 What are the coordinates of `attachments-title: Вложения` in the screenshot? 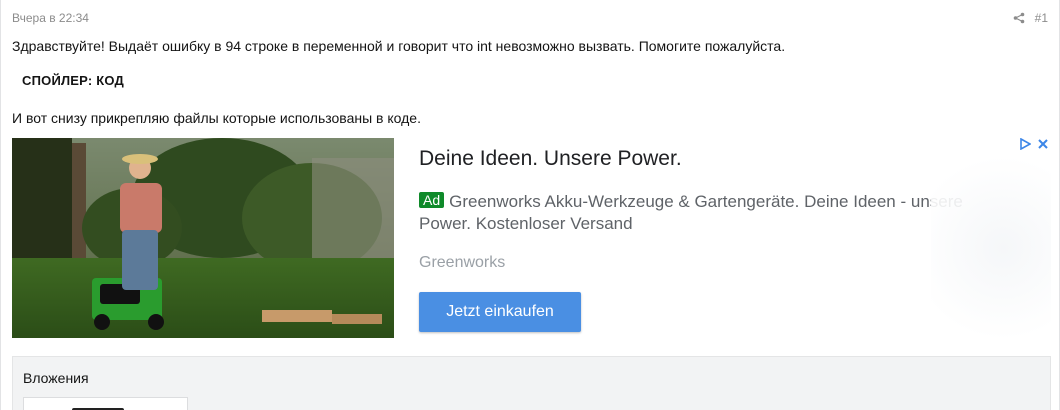 It's located at (56, 378).